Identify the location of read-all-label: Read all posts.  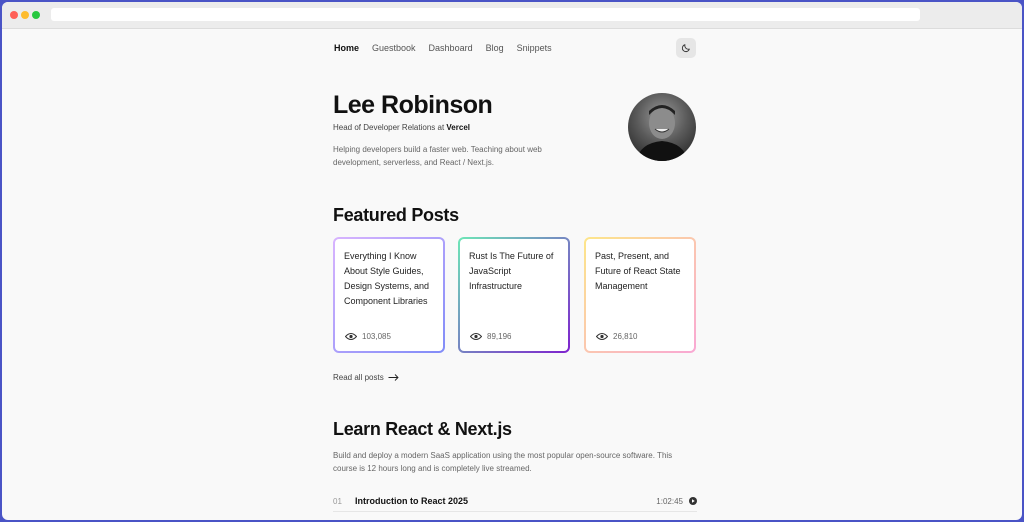
(358, 377).